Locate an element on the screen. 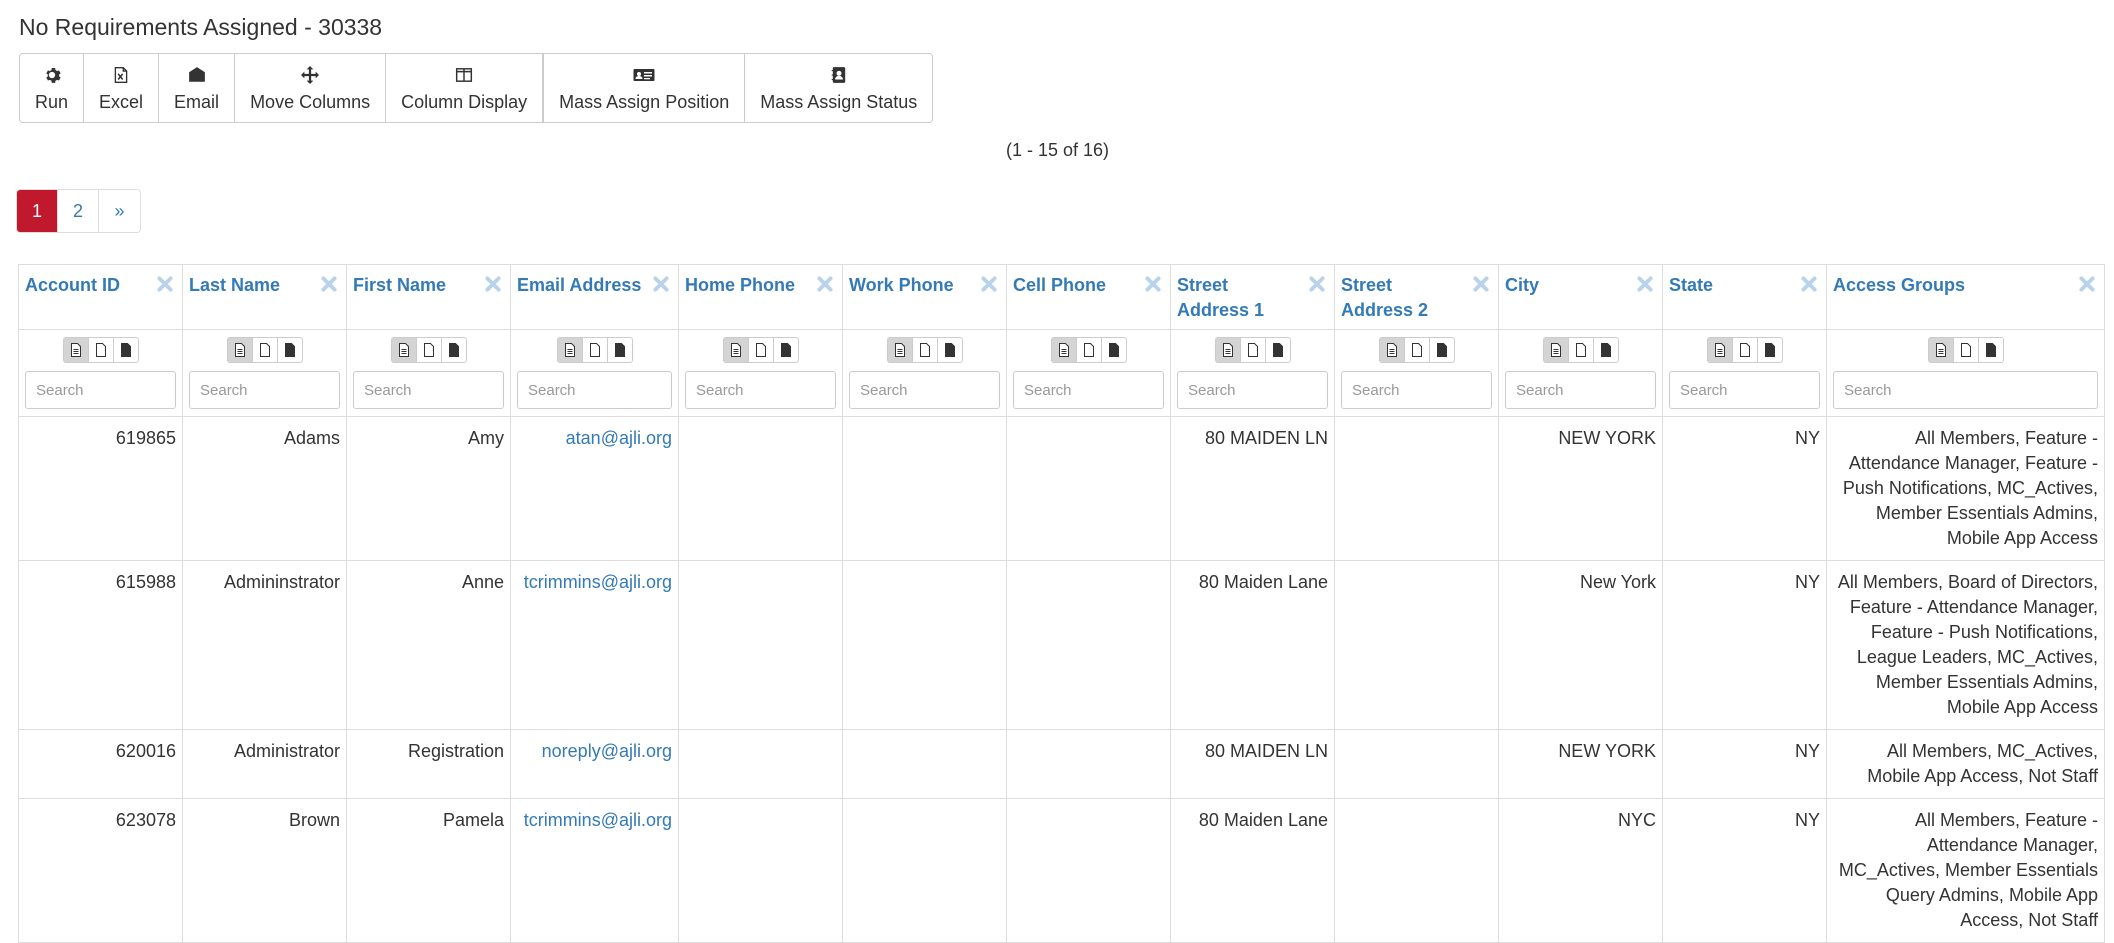  search-input-last-name is located at coordinates (264, 390).